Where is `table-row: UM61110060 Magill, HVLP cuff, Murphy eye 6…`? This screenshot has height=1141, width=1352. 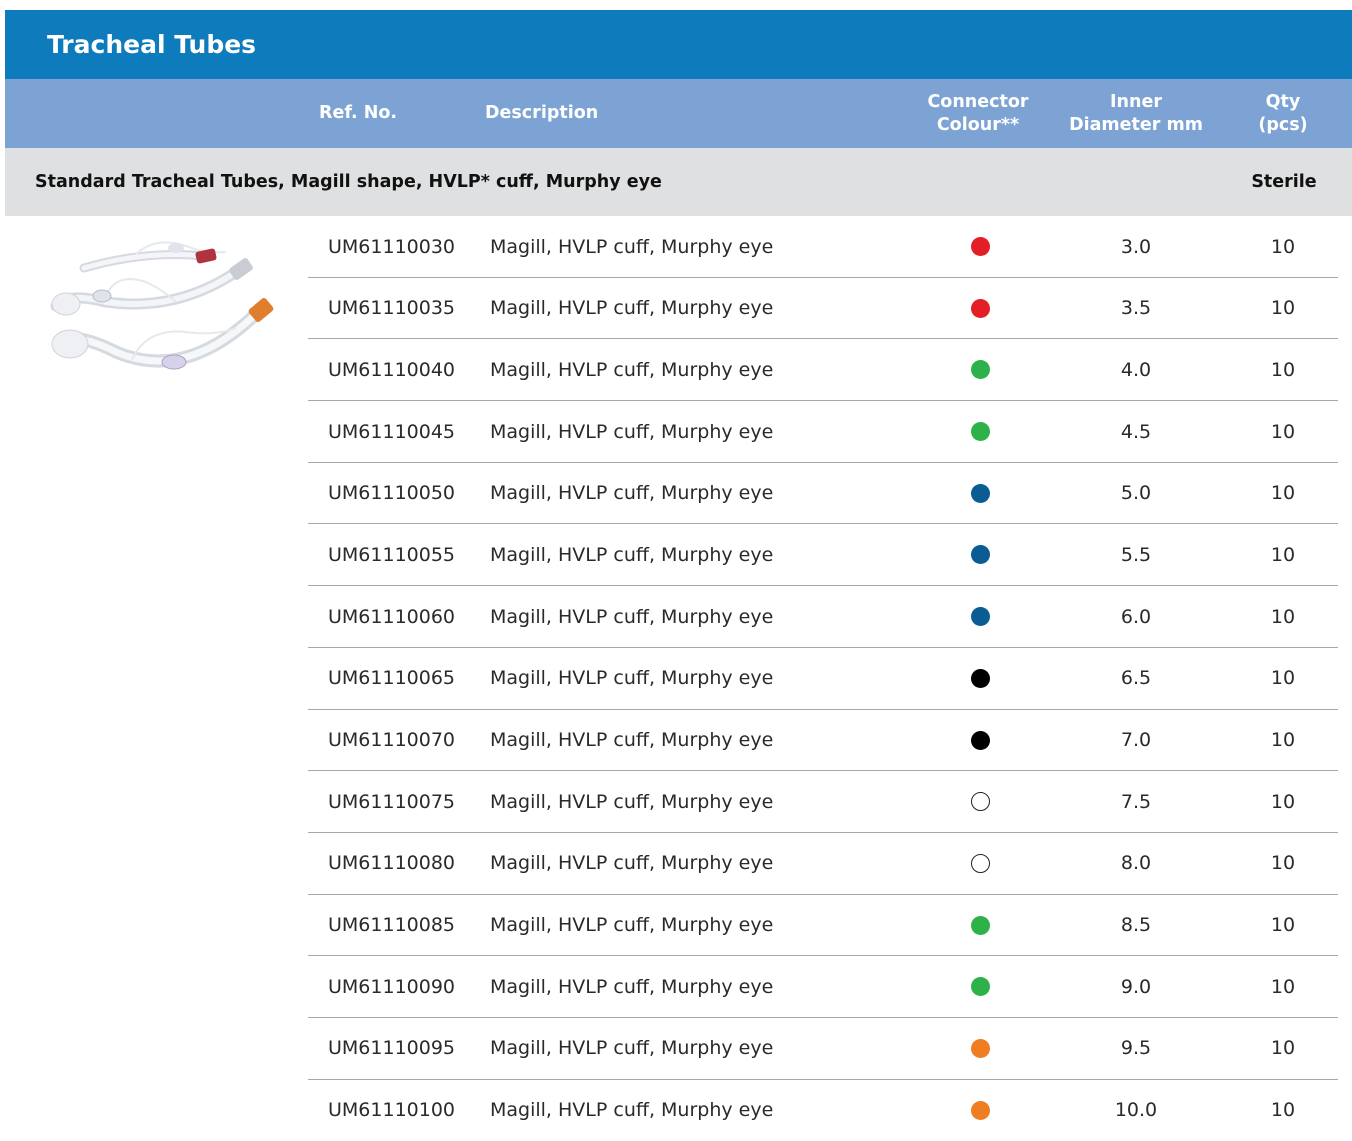
table-row: UM61110060 Magill, HVLP cuff, Murphy eye 6… is located at coordinates (823, 617).